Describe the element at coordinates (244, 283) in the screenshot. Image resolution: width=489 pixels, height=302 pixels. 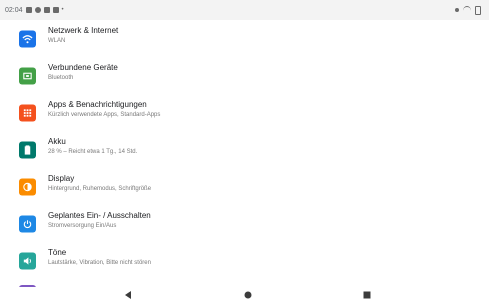
I see `settings-item-partial` at that location.